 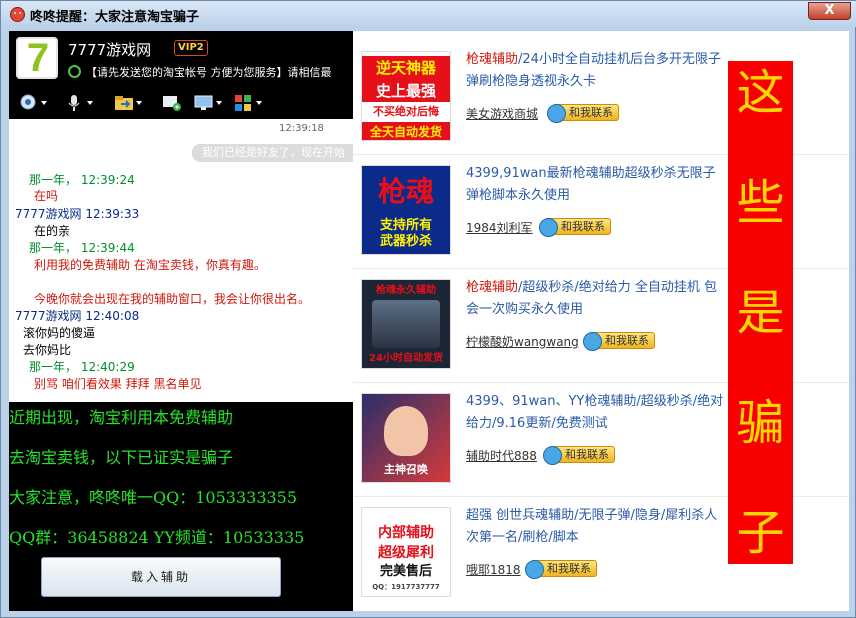 I want to click on listing-title: 枪魂辅助/超级秒杀/绝对给力 全自动挂机 包会一次购买永久使用, so click(x=597, y=299).